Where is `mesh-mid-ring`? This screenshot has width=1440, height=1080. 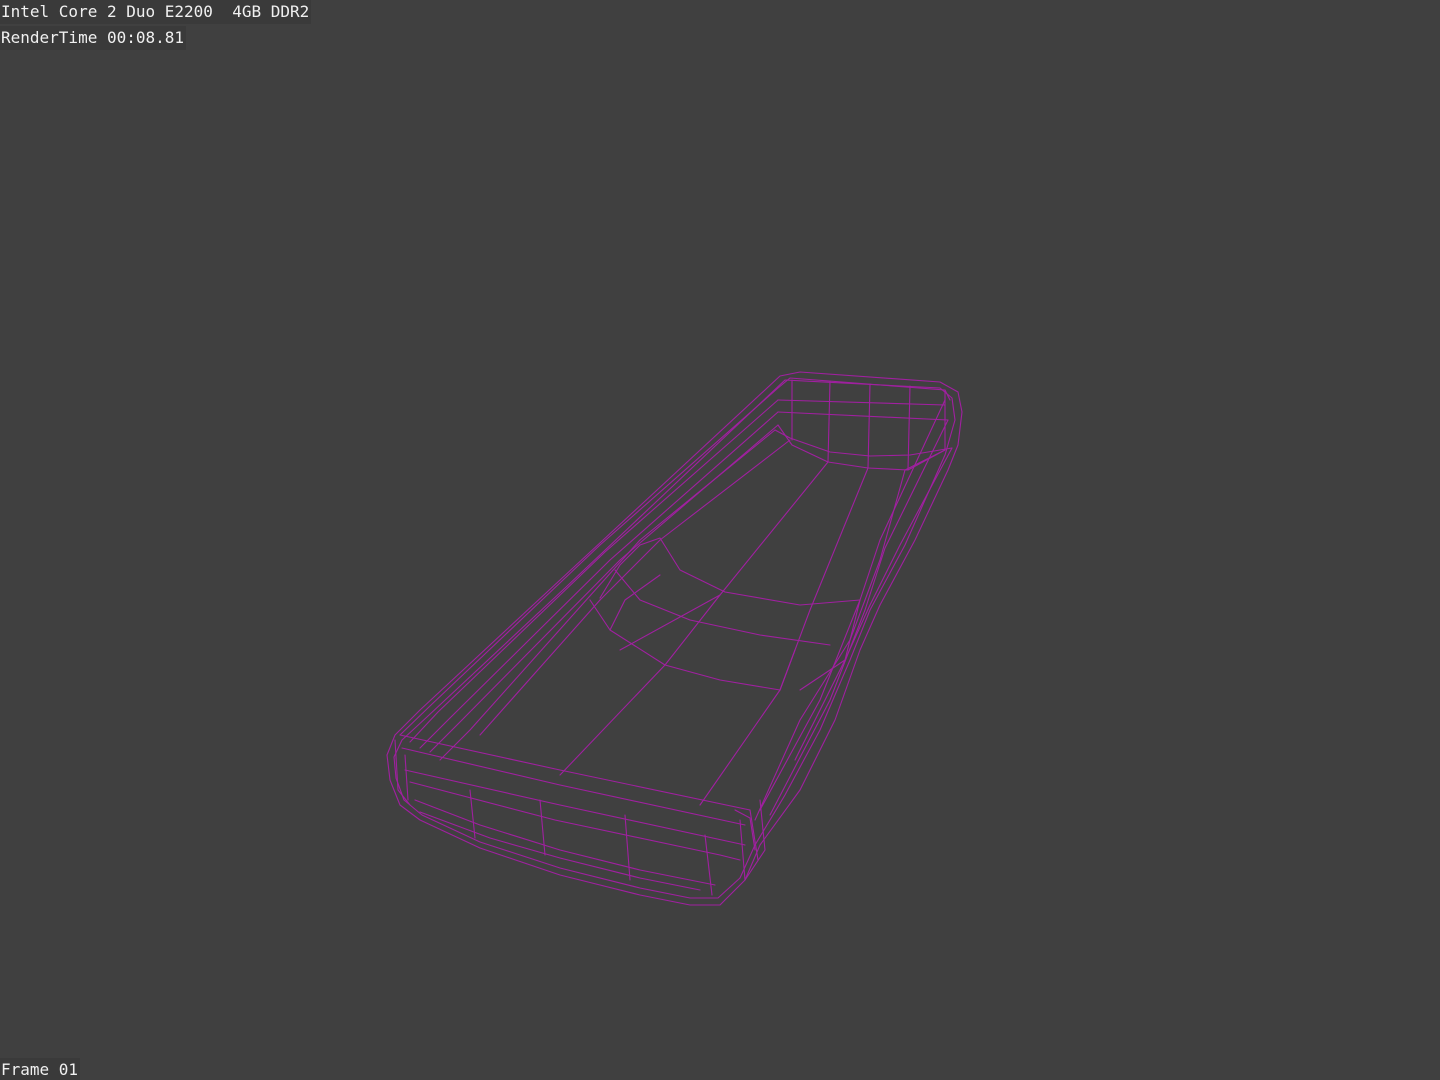 mesh-mid-ring is located at coordinates (692, 645).